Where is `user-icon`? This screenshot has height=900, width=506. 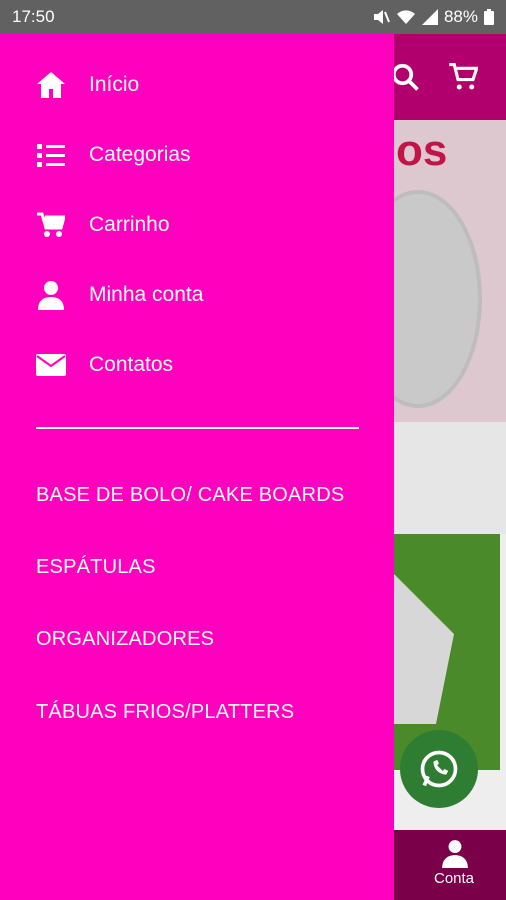
user-icon is located at coordinates (51, 295).